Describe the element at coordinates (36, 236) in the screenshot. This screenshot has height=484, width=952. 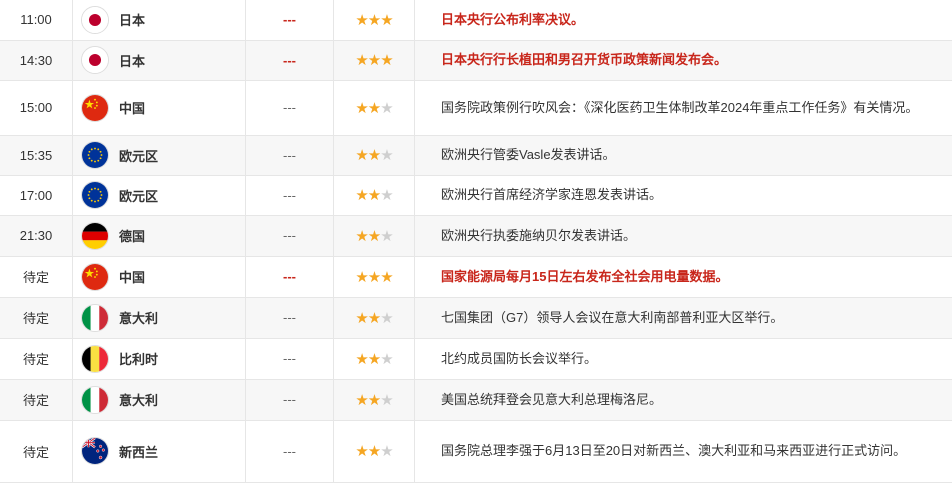
I see `event-time: 21:30` at that location.